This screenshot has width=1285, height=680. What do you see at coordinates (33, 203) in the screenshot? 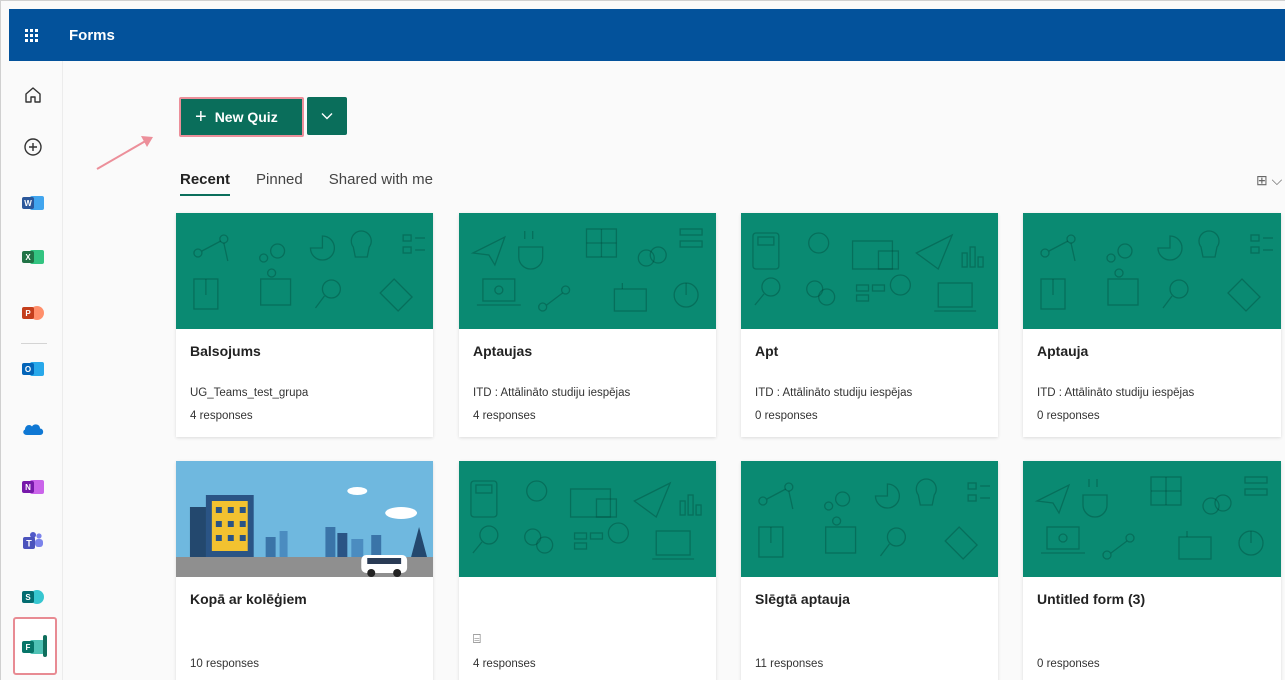
I see `word-icon: W` at bounding box center [33, 203].